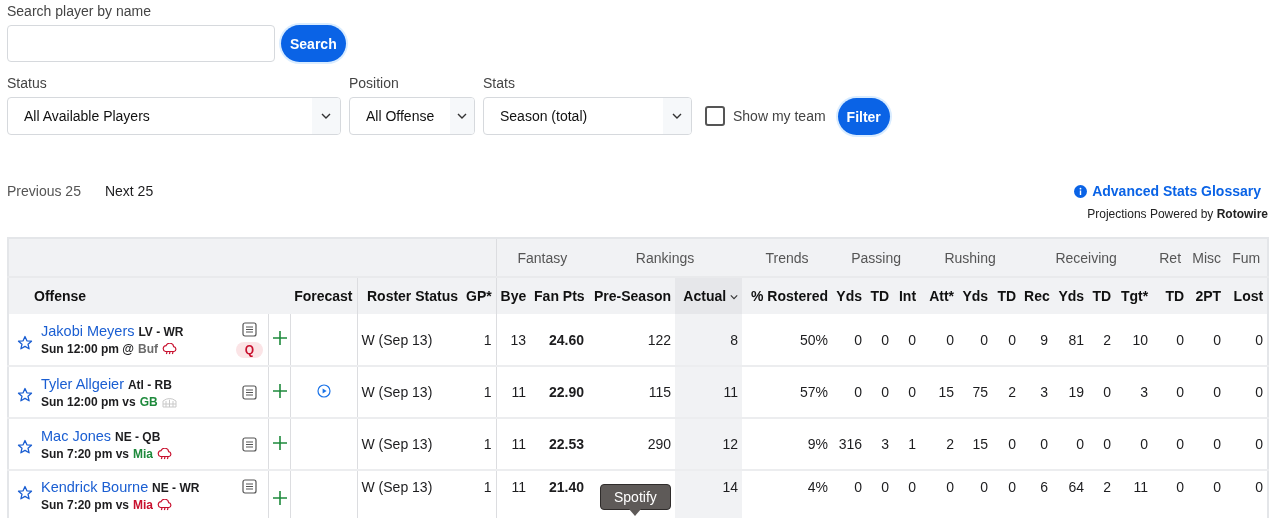  I want to click on search-field, so click(141, 43).